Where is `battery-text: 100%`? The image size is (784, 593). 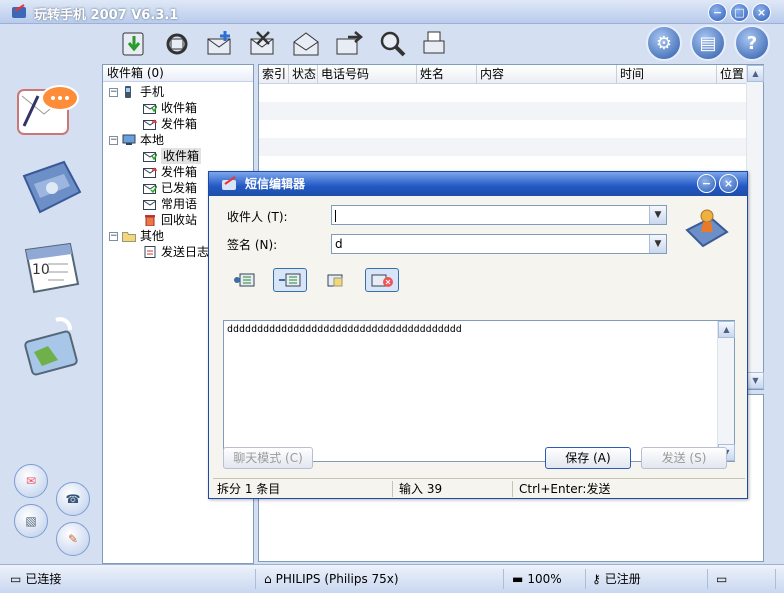
battery-text: 100% is located at coordinates (544, 579).